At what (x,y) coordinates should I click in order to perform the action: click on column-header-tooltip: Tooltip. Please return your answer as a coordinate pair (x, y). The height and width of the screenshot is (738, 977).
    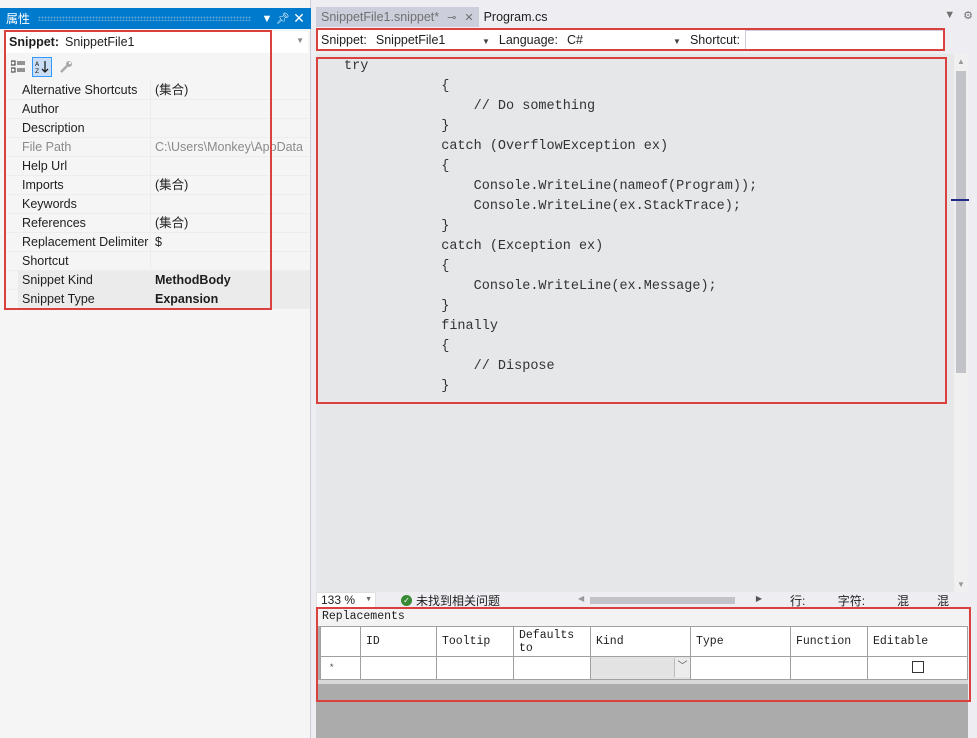
    Looking at the image, I should click on (475, 641).